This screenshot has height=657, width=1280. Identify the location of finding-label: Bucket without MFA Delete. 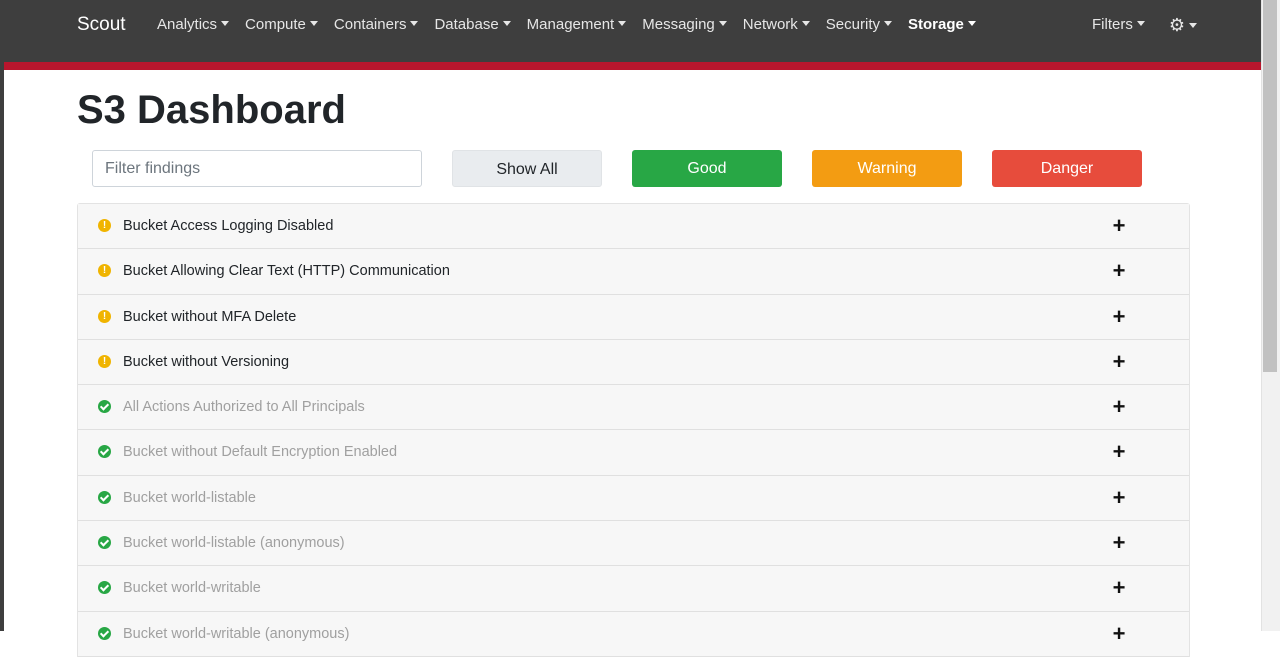
(210, 316).